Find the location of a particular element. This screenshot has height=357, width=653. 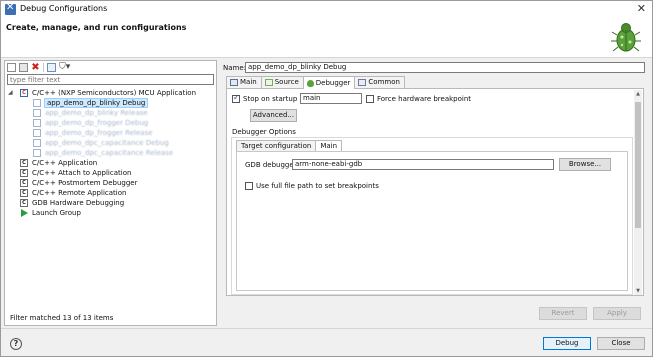

tree-item-label: app_demo_dp_frogger Debug is located at coordinates (97, 123).